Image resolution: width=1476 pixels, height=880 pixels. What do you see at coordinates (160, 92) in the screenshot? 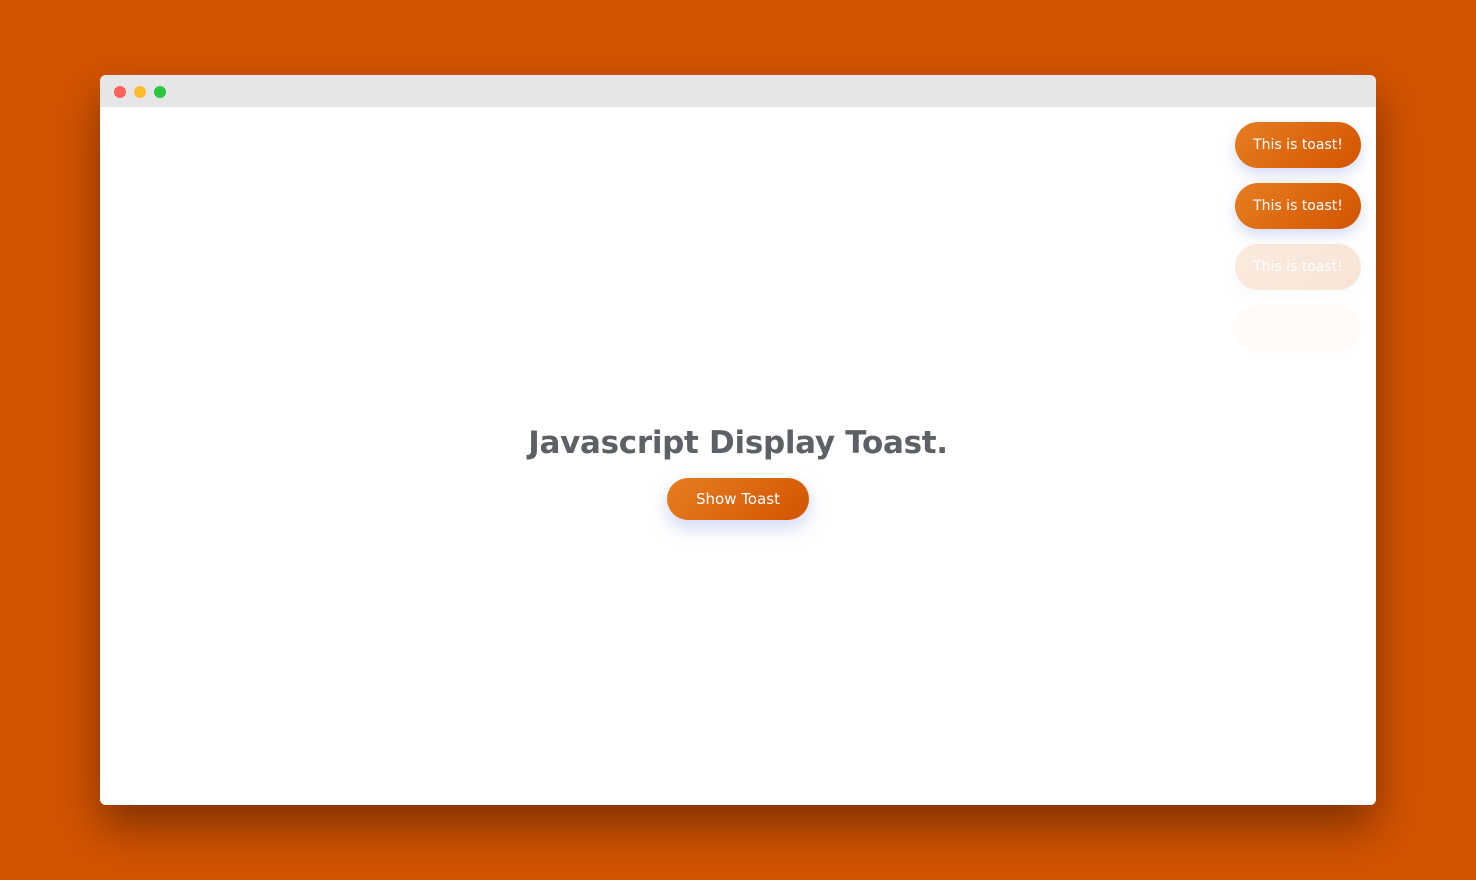
I see `maximize-window-button` at bounding box center [160, 92].